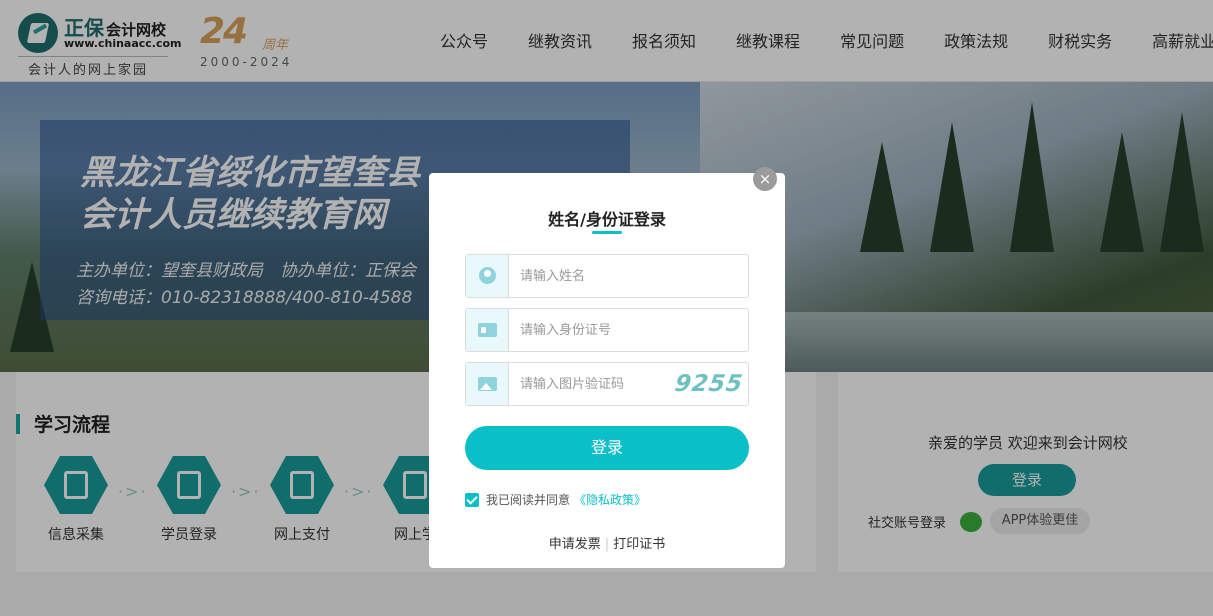 Image resolution: width=1213 pixels, height=616 pixels. I want to click on apply-invoice-link: 申请发票, so click(575, 544).